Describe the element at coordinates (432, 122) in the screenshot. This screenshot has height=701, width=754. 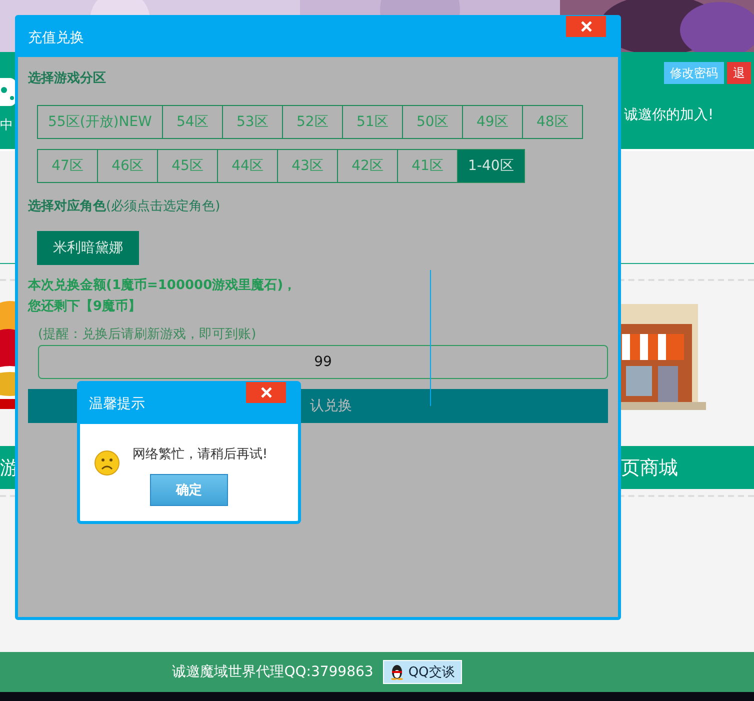
I see `zone-option: 50区` at that location.